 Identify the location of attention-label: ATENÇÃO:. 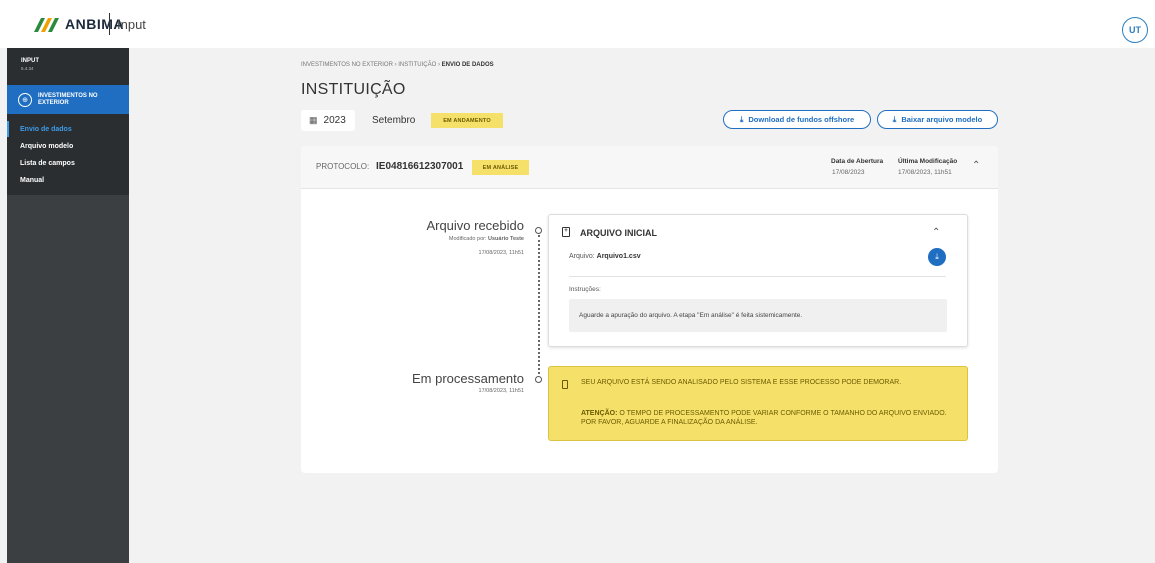
(599, 413).